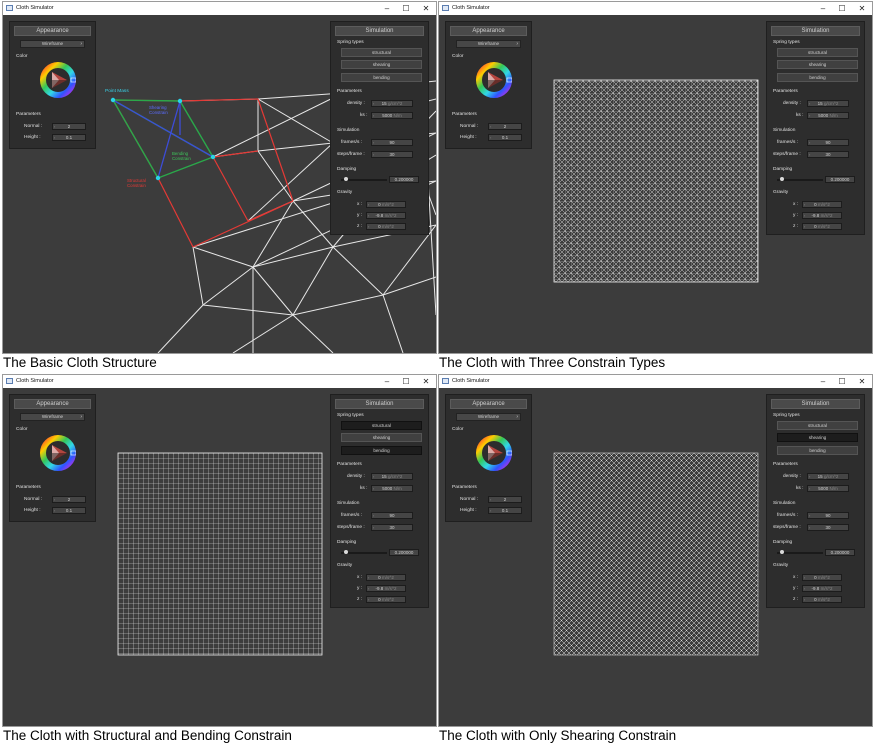 Image resolution: width=873 pixels, height=753 pixels. I want to click on damping-label: Damping, so click(783, 542).